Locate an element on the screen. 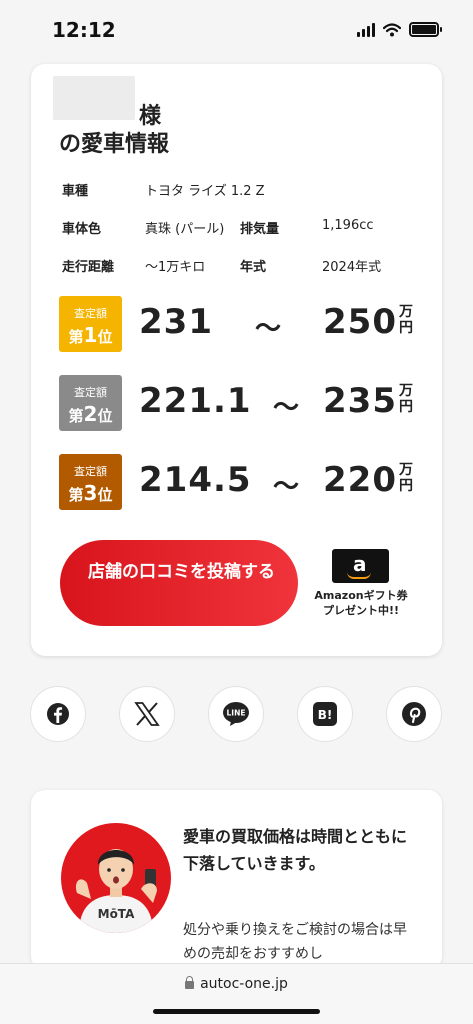 The height and width of the screenshot is (1024, 473). status-bar: 12:12 is located at coordinates (236, 30).